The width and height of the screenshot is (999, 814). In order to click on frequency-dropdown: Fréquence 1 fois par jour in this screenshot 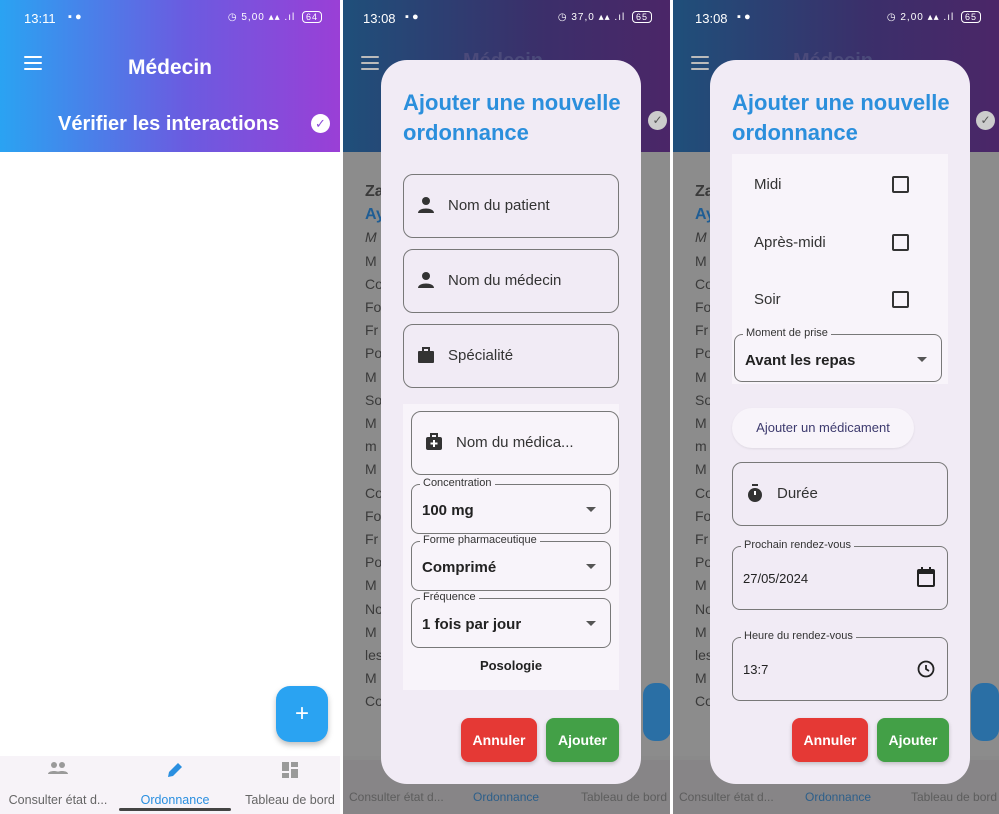, I will do `click(511, 619)`.